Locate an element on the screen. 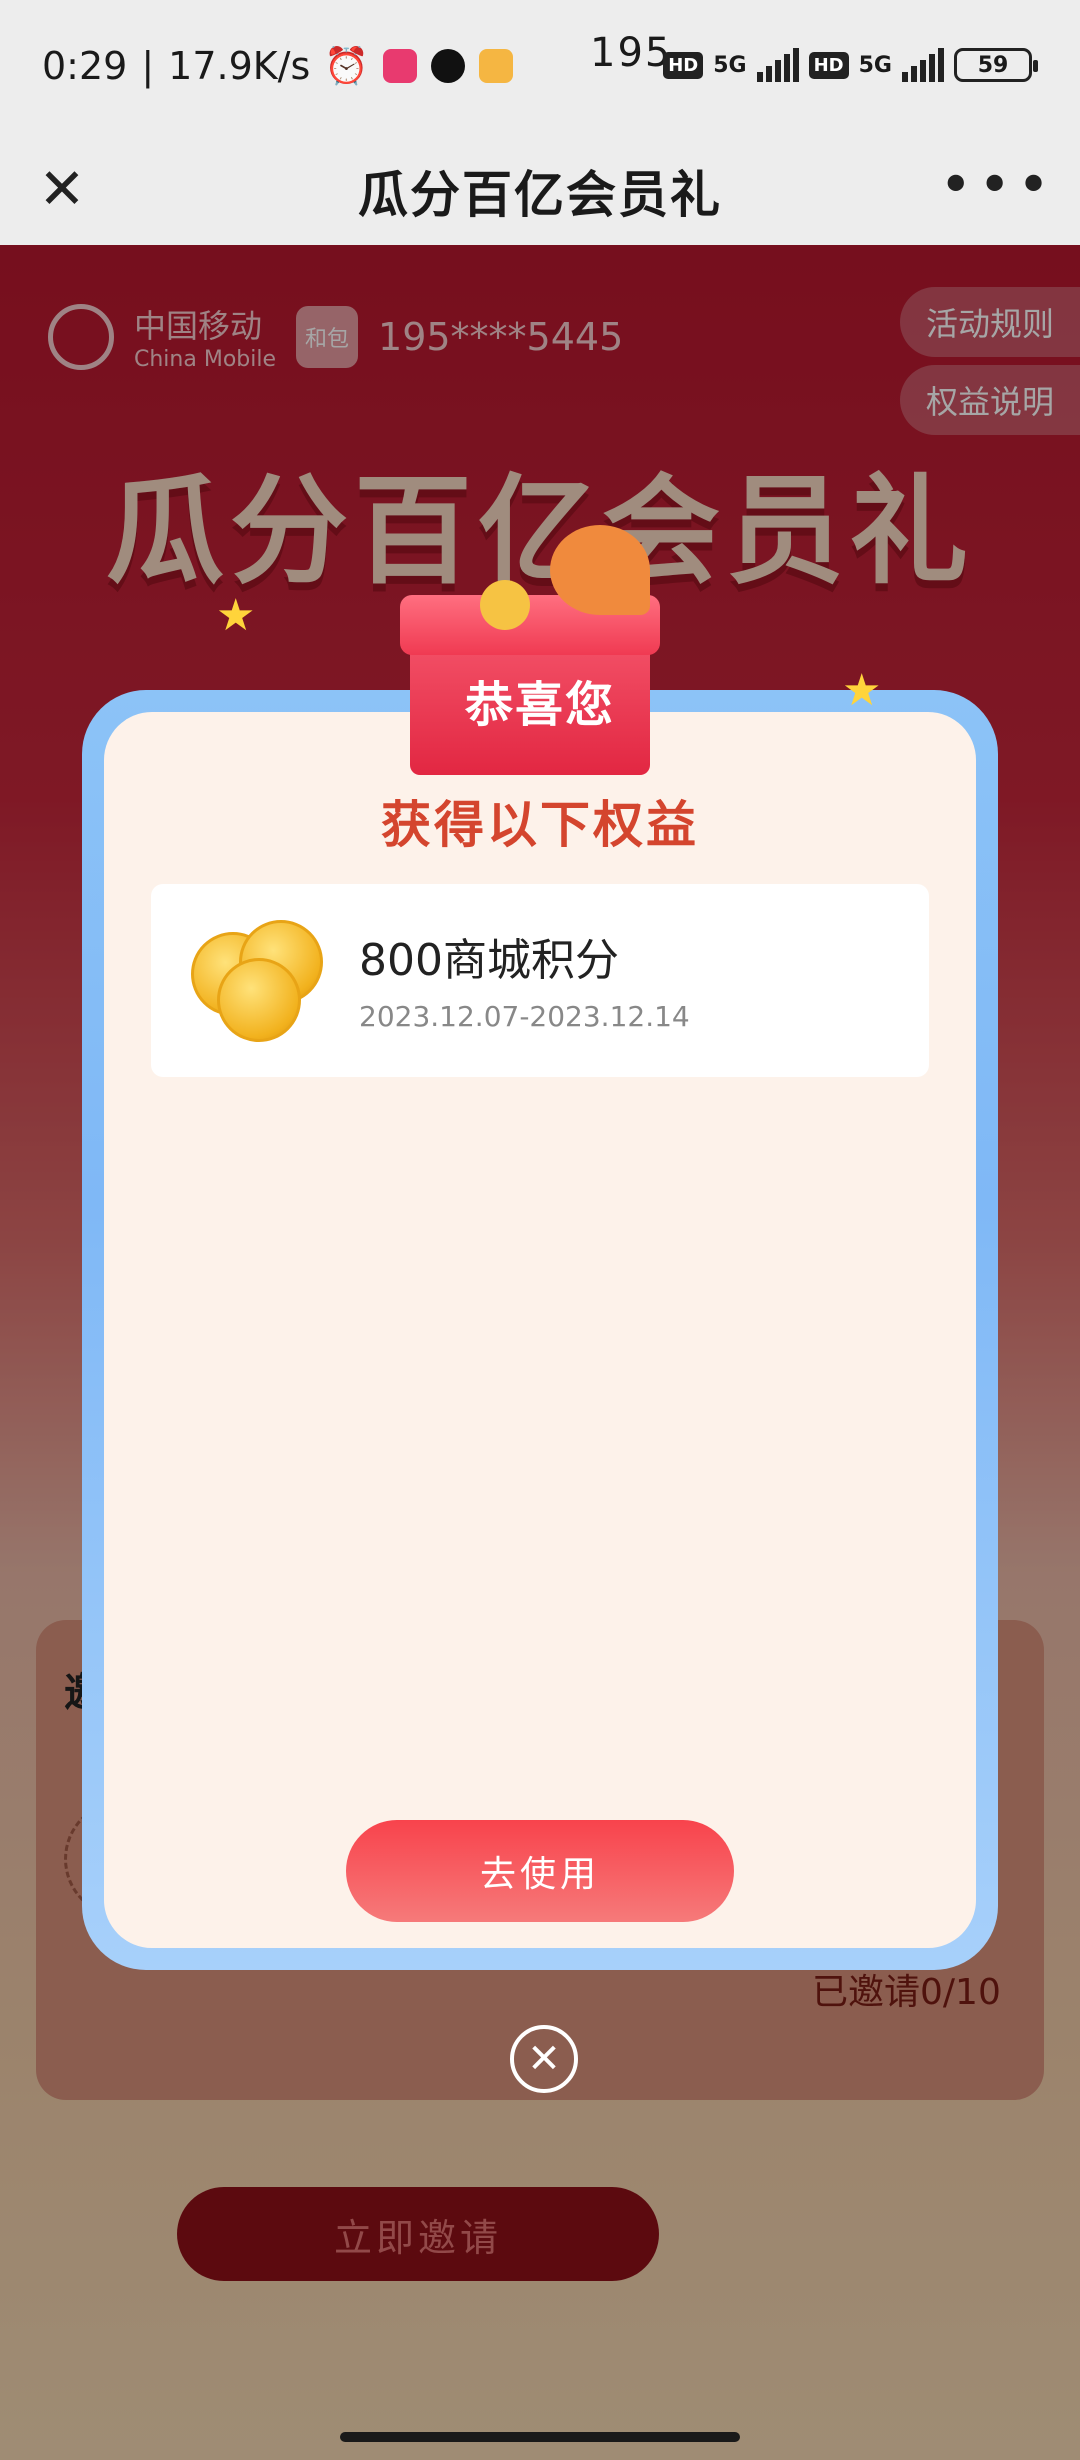  battery-icon: 59 is located at coordinates (996, 65).